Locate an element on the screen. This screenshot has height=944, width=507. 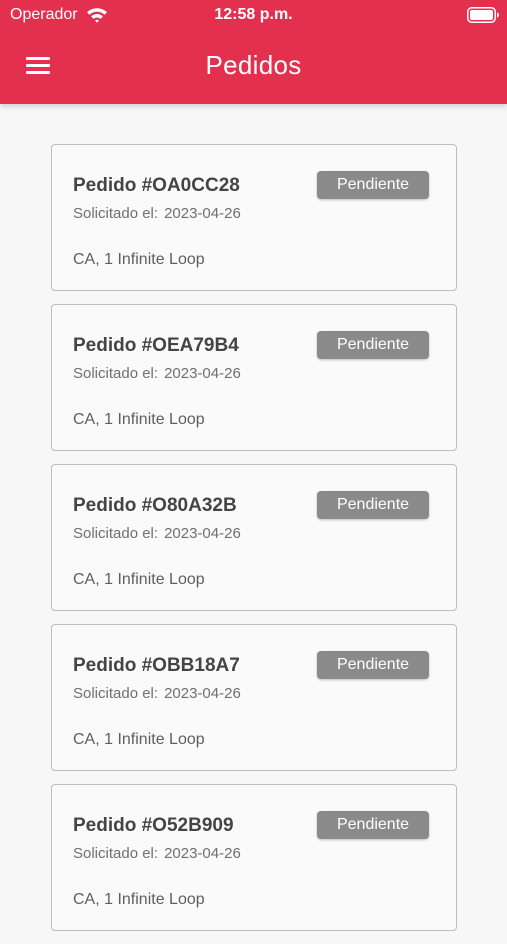
app-bar: Pedidos is located at coordinates (253, 67).